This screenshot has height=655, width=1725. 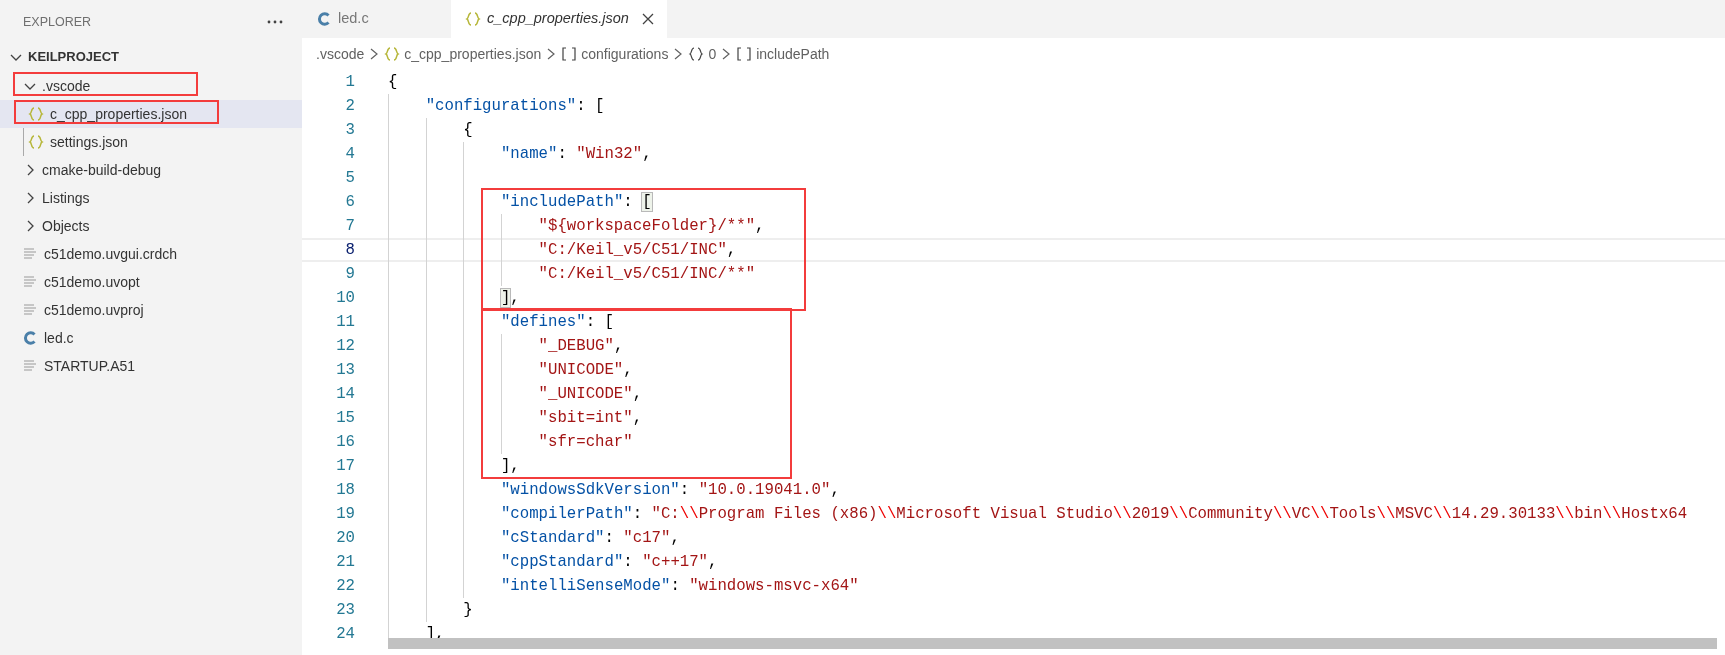 I want to click on code-line: "compilerPath": "C:\\Program Files (x86)\\Microsoft Visual Studio\\2019\\Community\\VC\\Tools\\MSVC\\14.29.30133\\bin\\Hostx64, so click(x=1094, y=514).